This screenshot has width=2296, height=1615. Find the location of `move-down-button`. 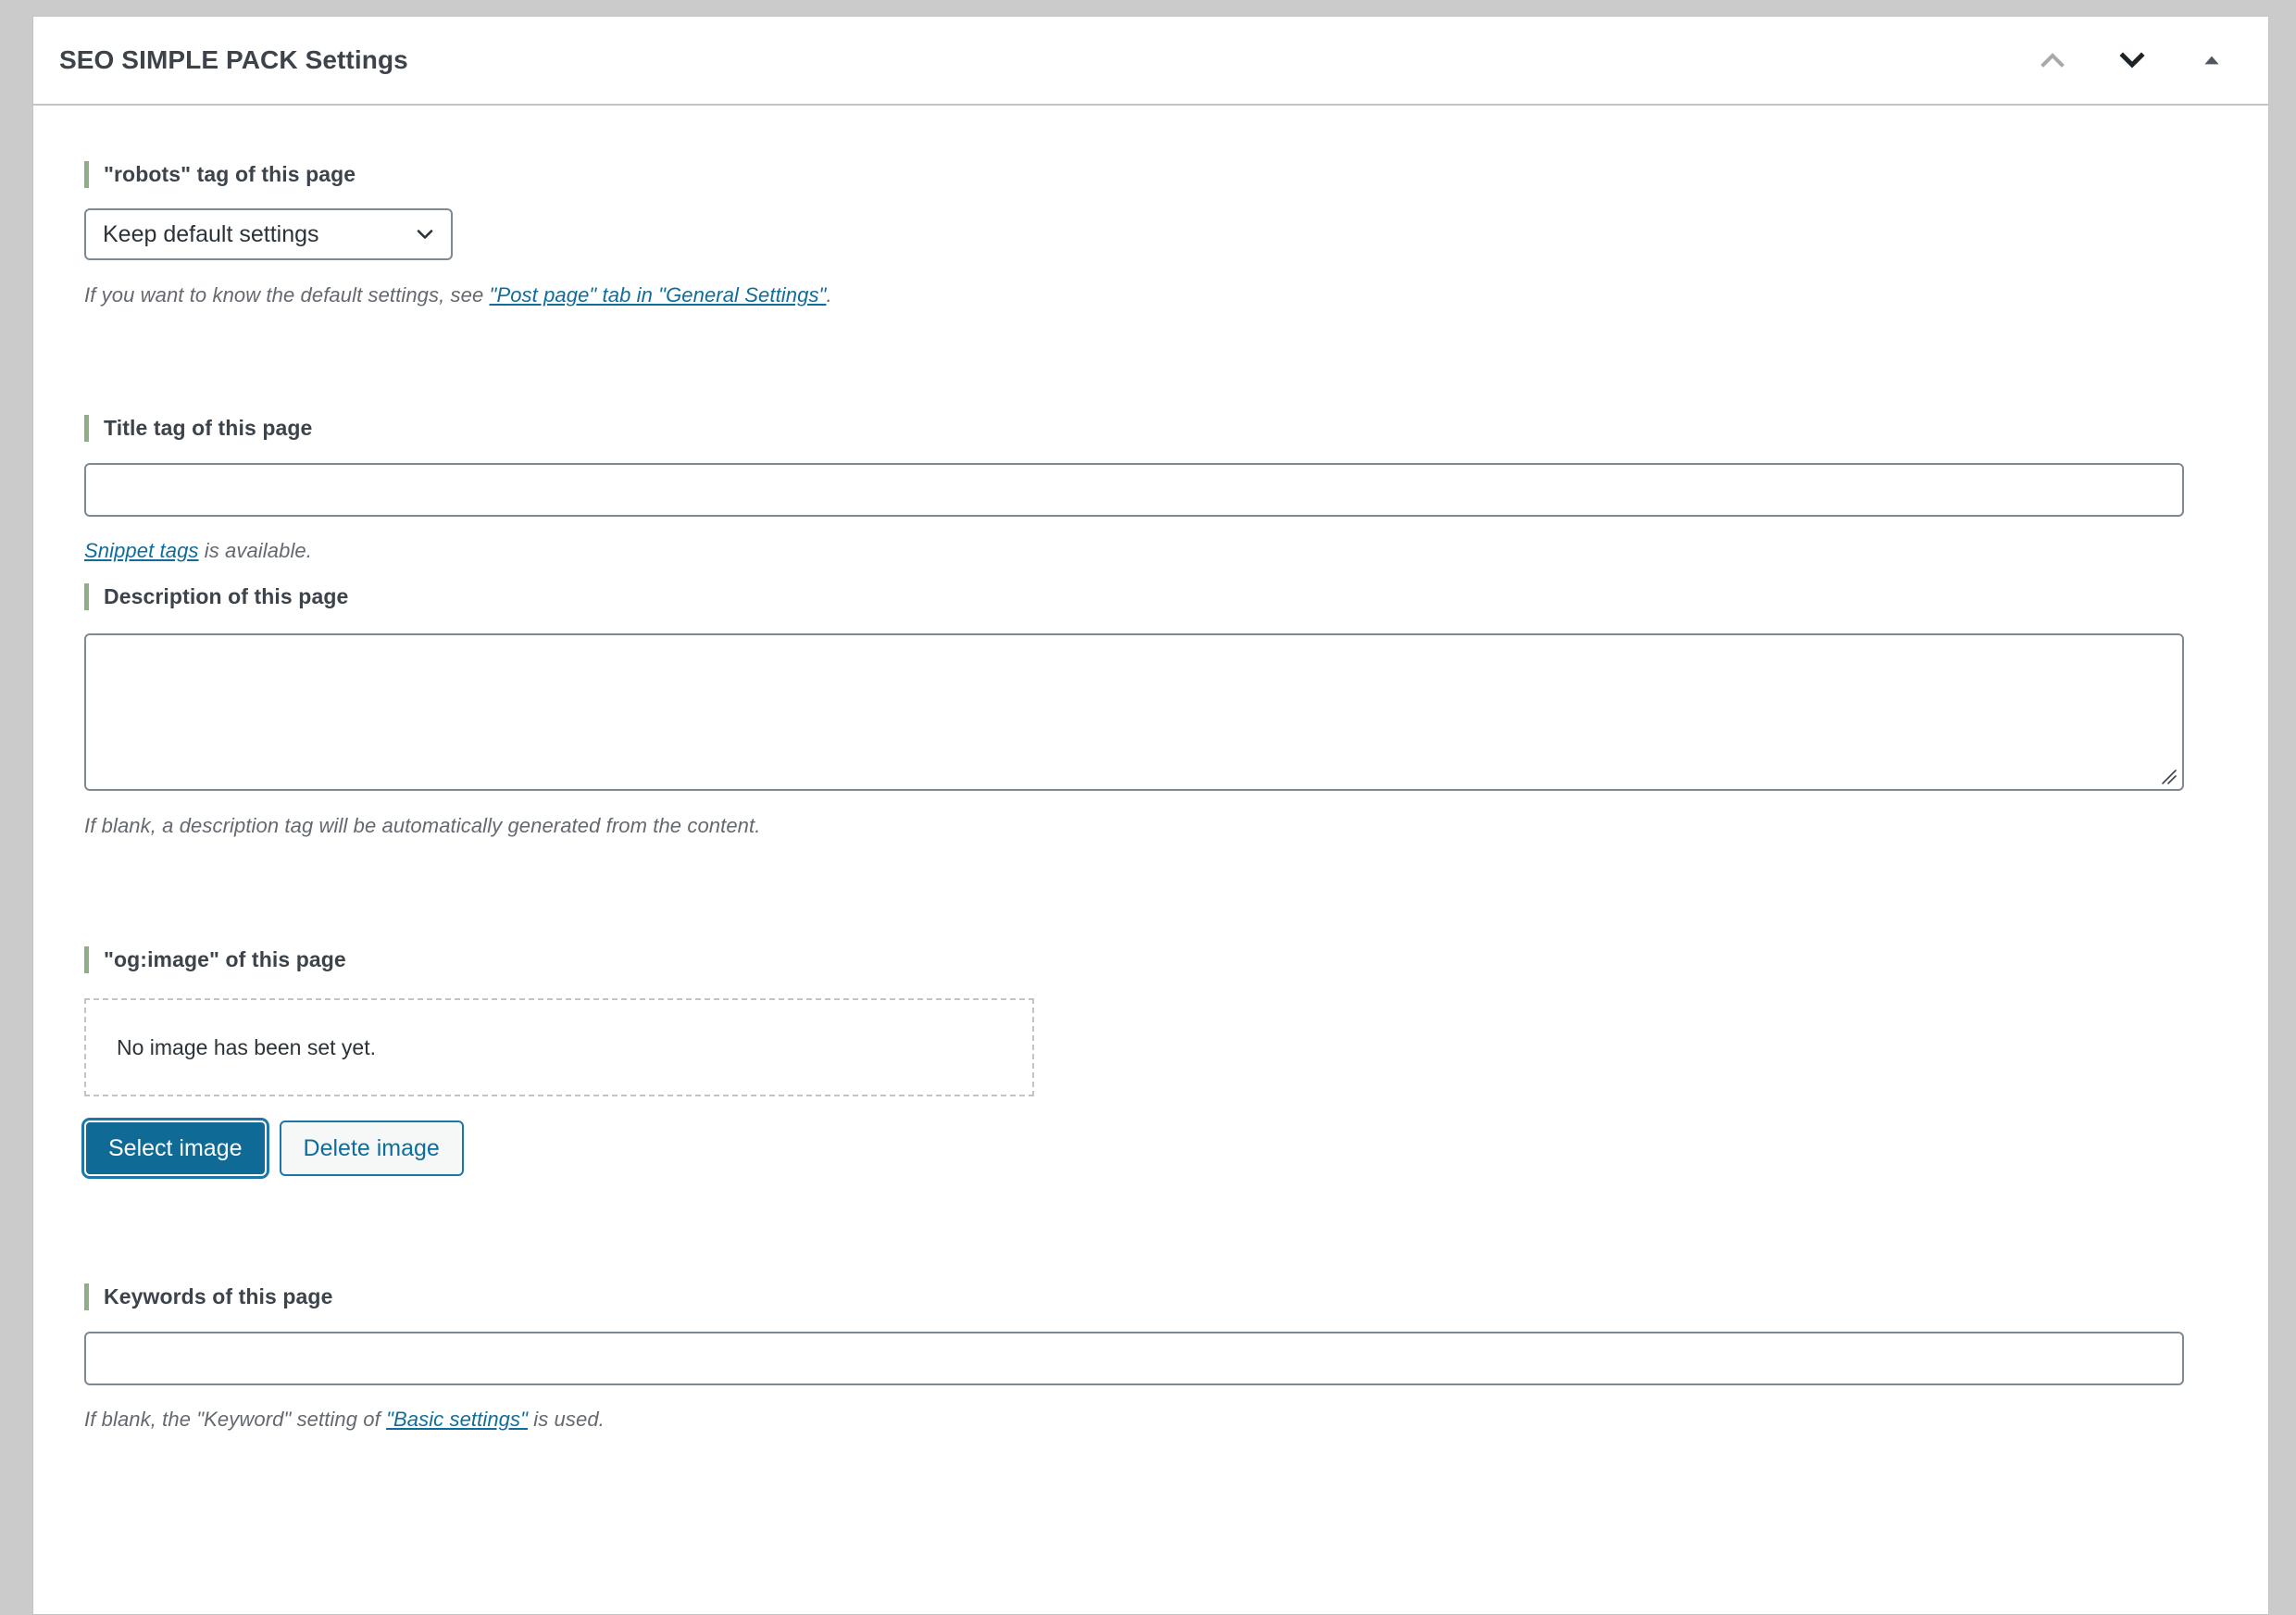

move-down-button is located at coordinates (2132, 60).